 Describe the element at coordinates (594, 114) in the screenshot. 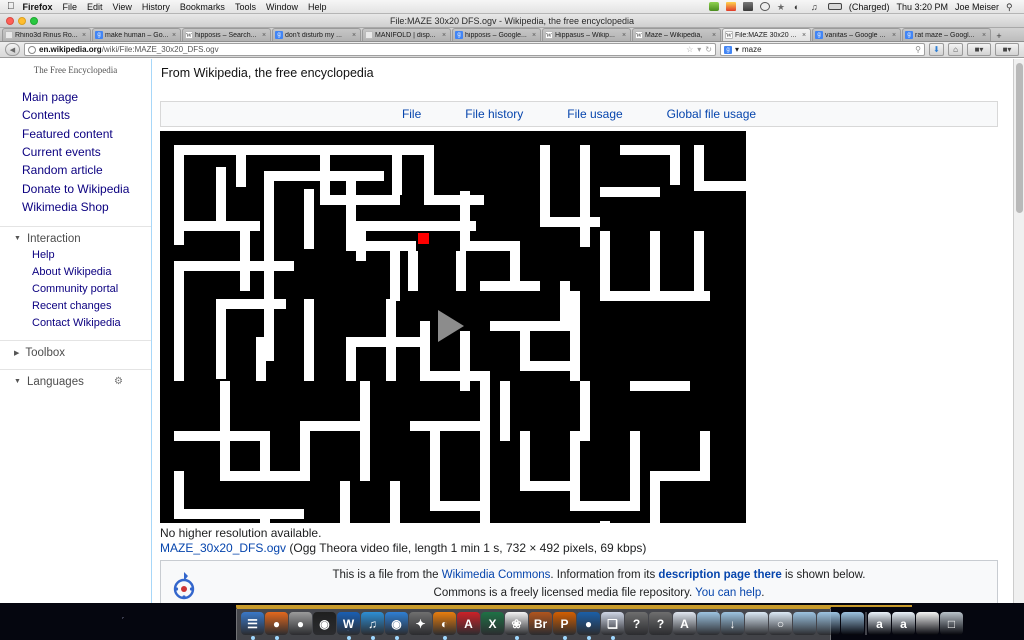

I see `tab-file-usage: File usage` at that location.